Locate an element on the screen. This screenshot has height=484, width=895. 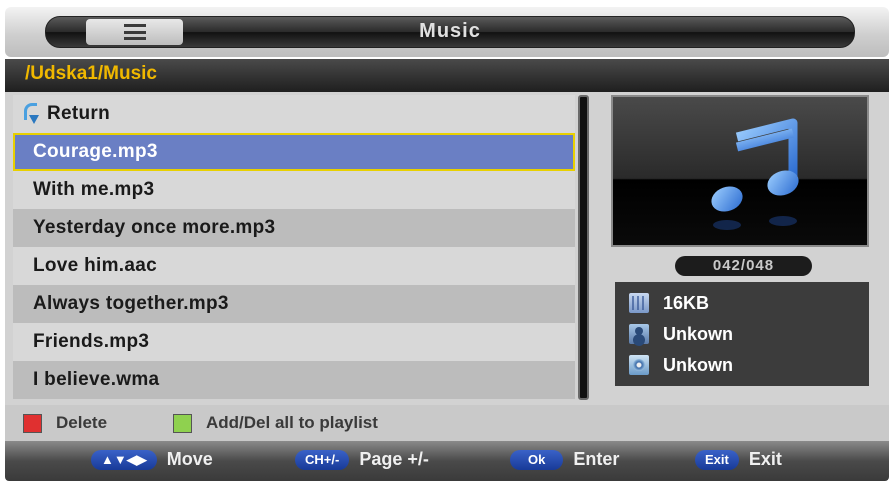
file-name: Love him.aac is located at coordinates (95, 265).